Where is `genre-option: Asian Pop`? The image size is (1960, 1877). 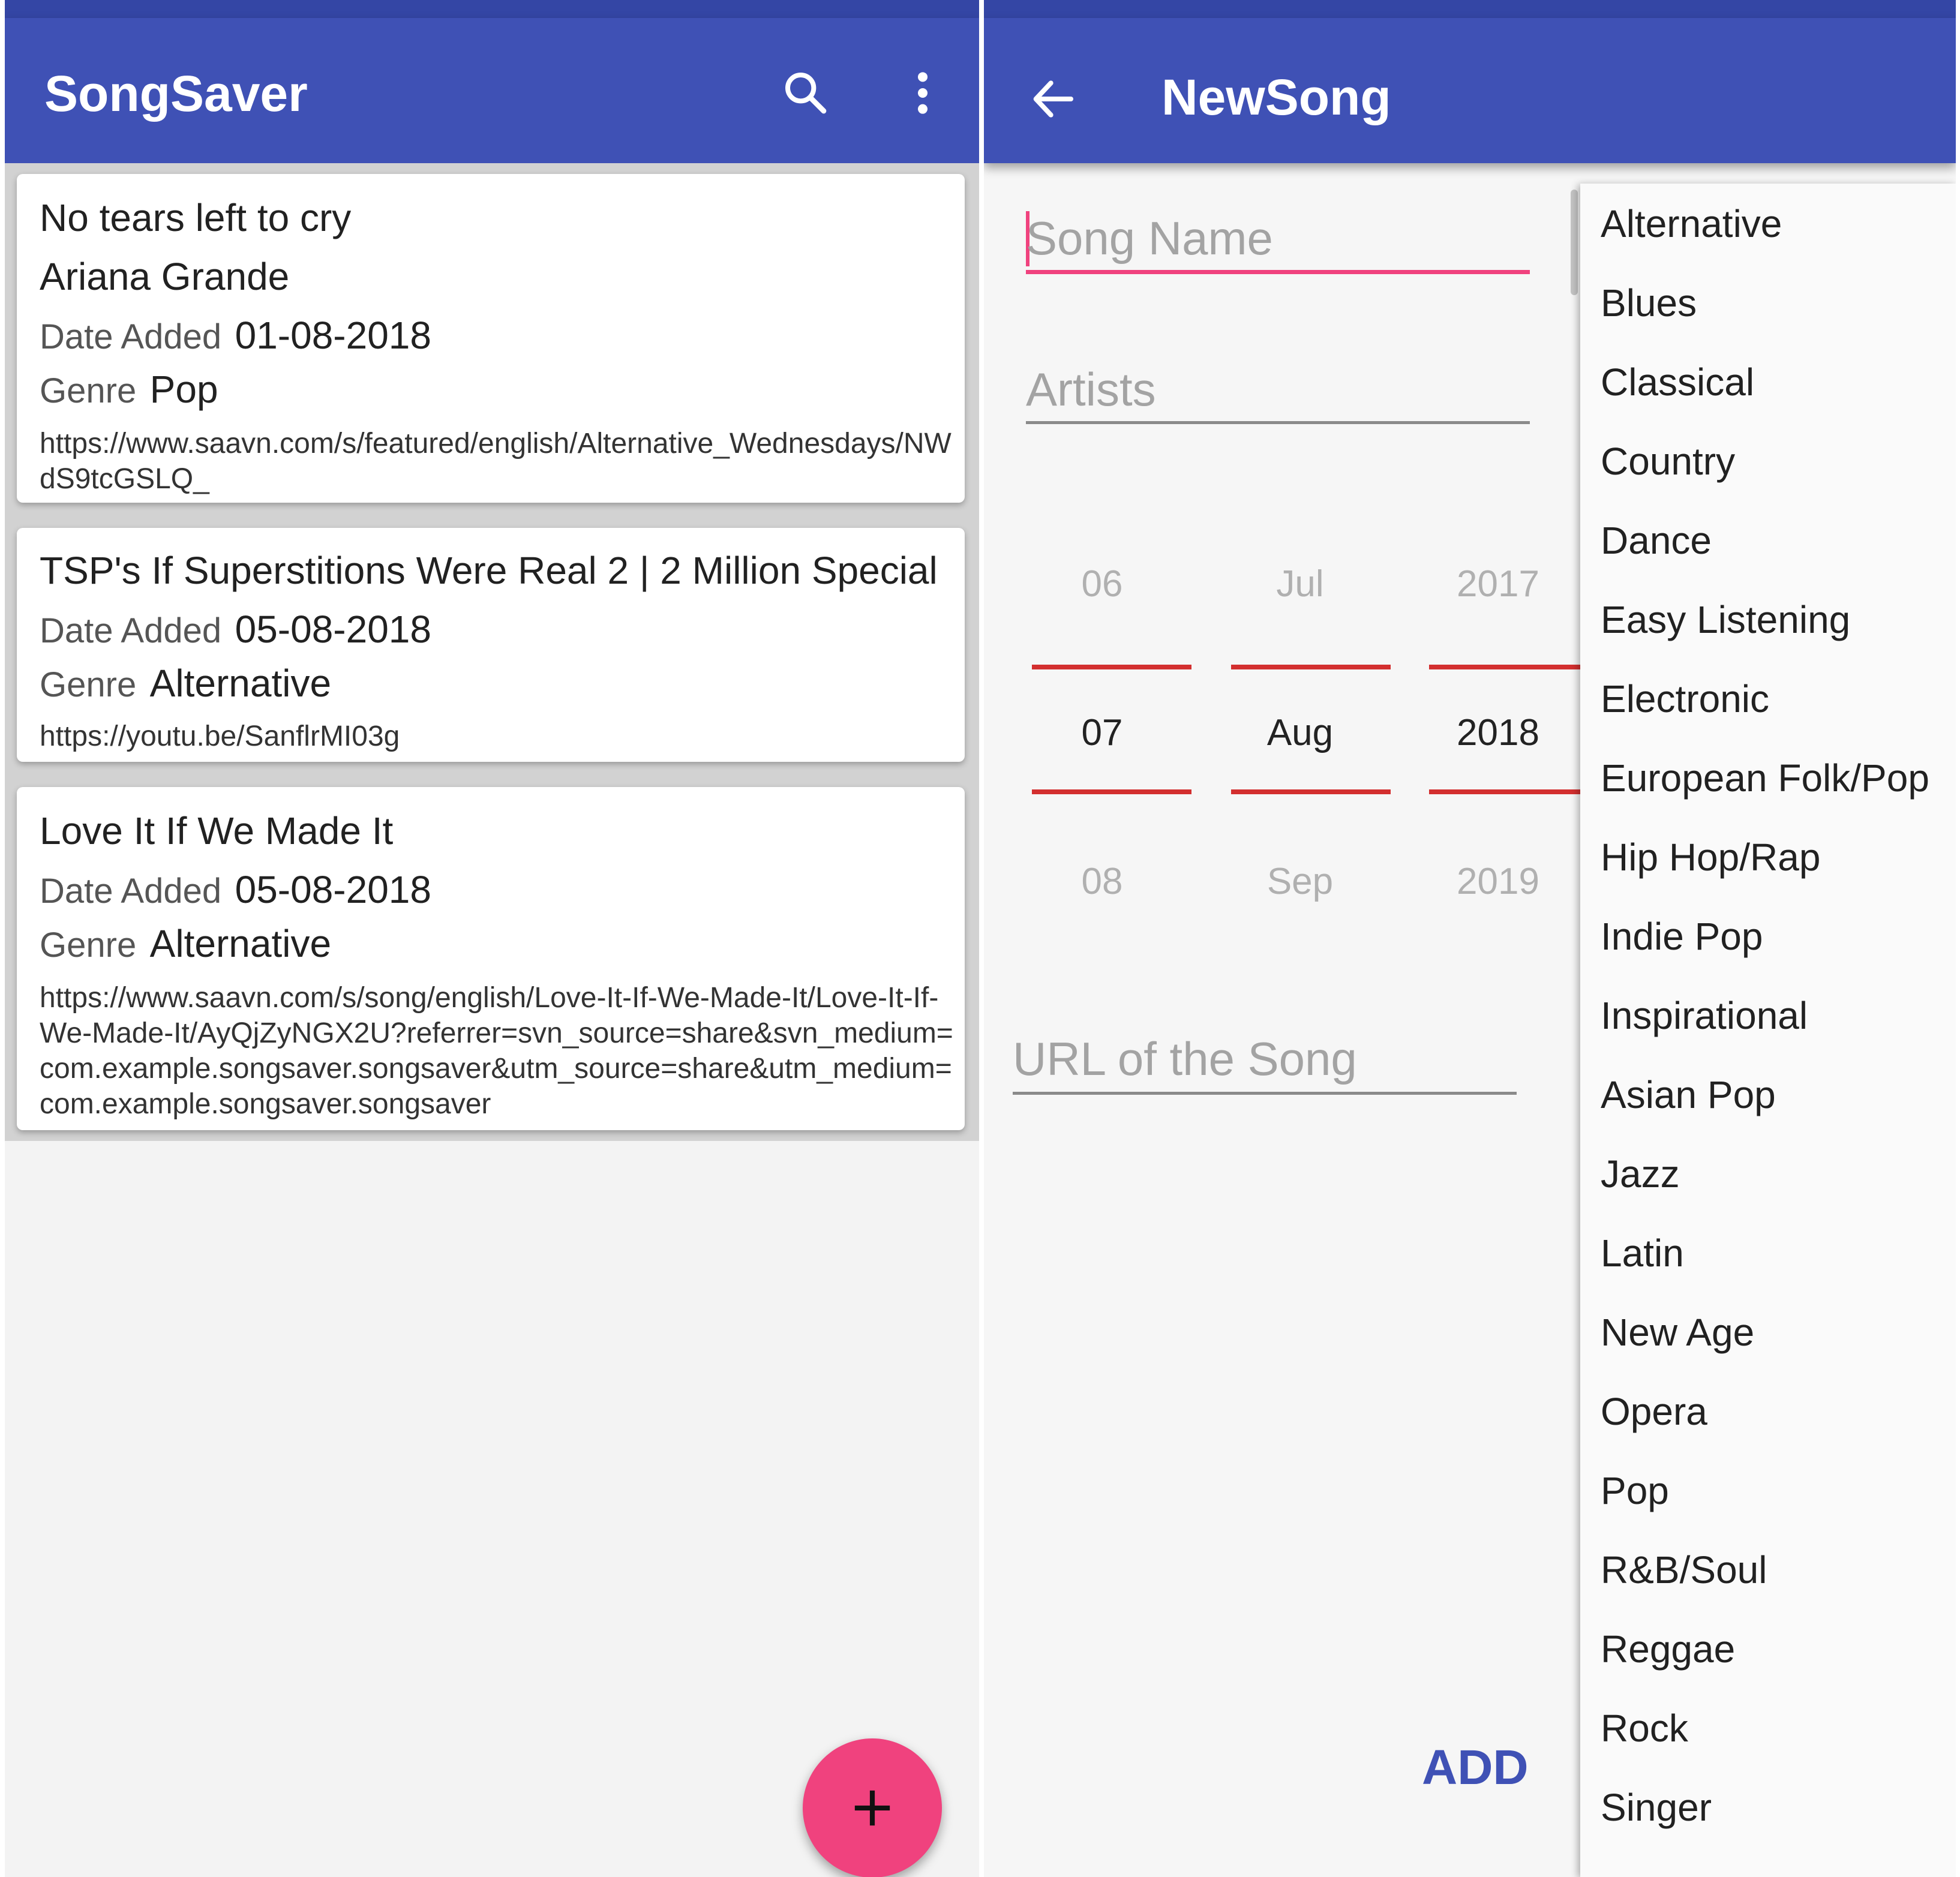
genre-option: Asian Pop is located at coordinates (1688, 1095).